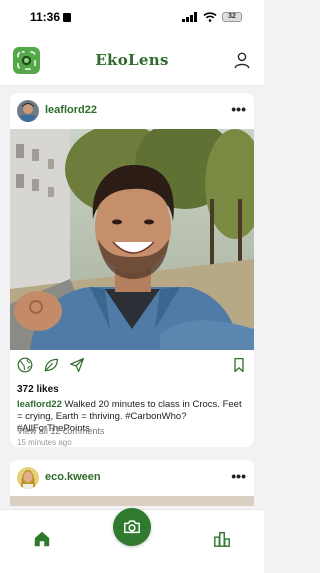  Describe the element at coordinates (51, 365) in the screenshot. I see `leaf-icon` at that location.